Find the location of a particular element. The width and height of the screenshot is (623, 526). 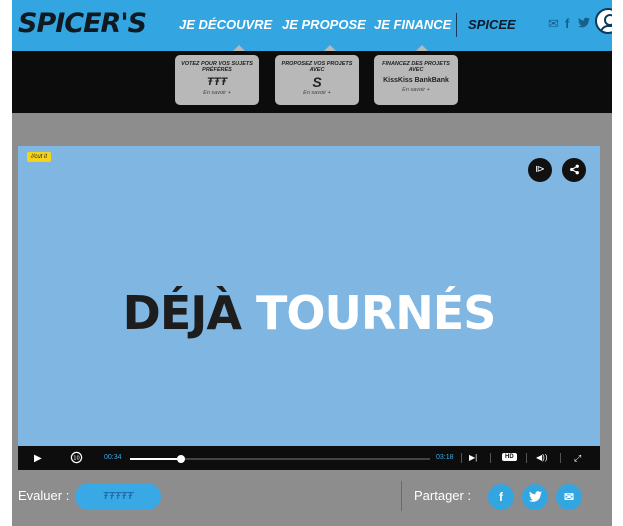

mail-share-icon: ✉ is located at coordinates (569, 497).